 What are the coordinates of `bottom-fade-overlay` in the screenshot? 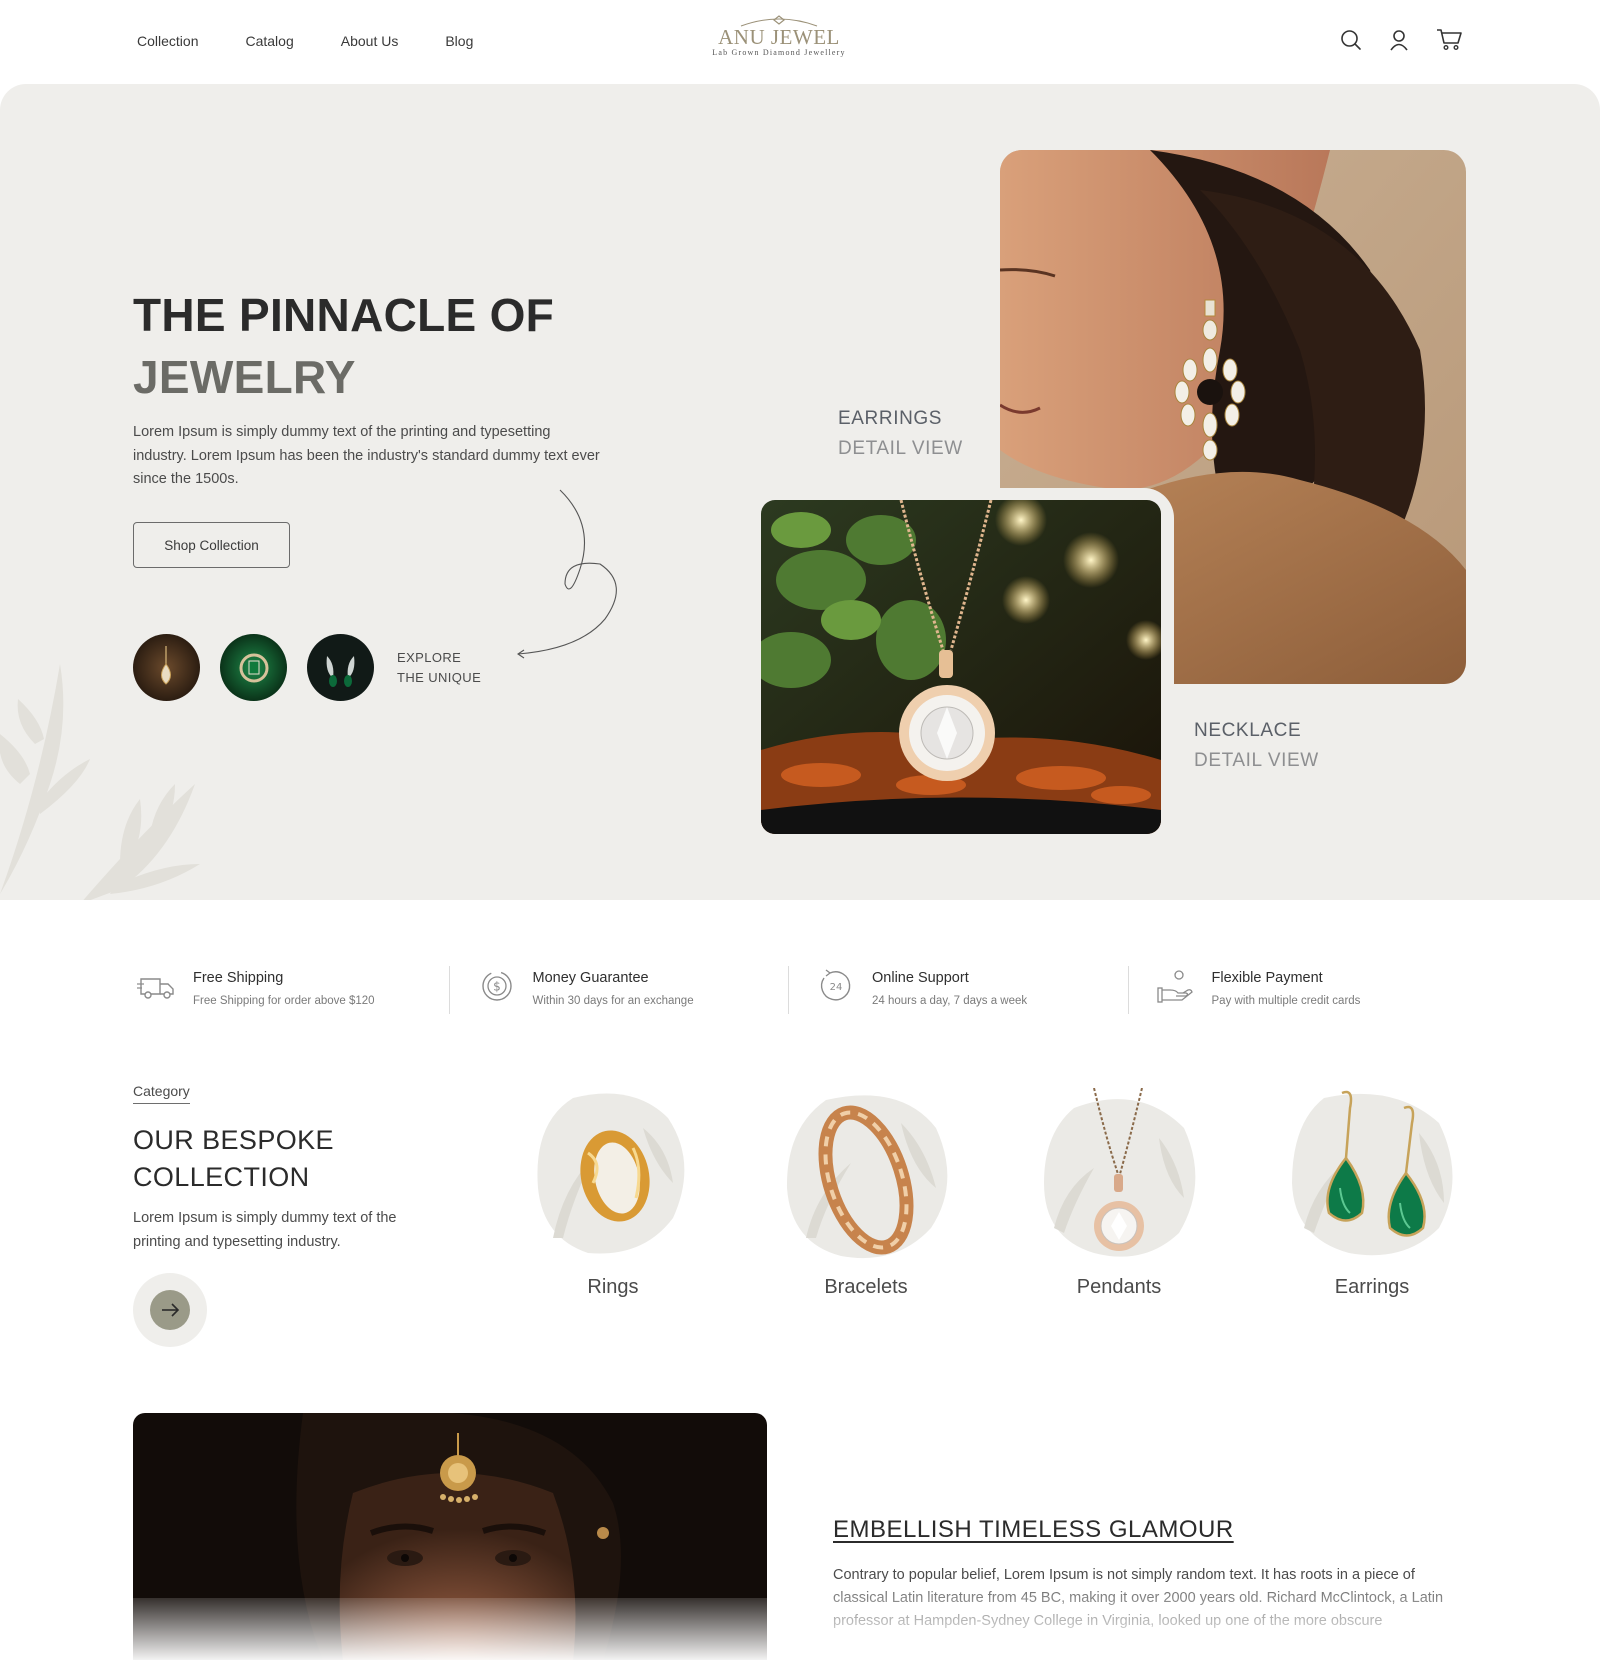 It's located at (1150, 1624).